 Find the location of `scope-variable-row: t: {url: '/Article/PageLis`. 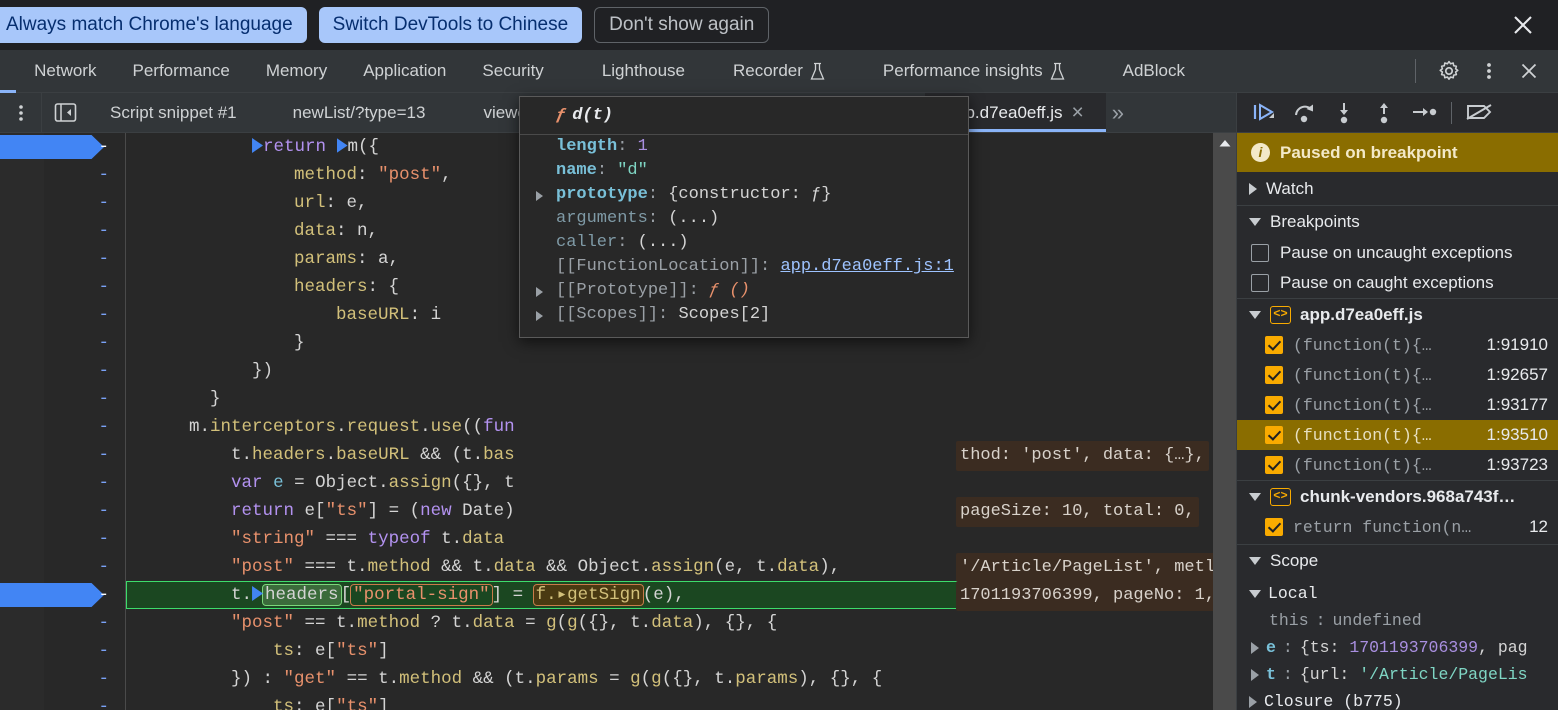

scope-variable-row: t: {url: '/Article/PageLis is located at coordinates (1397, 674).